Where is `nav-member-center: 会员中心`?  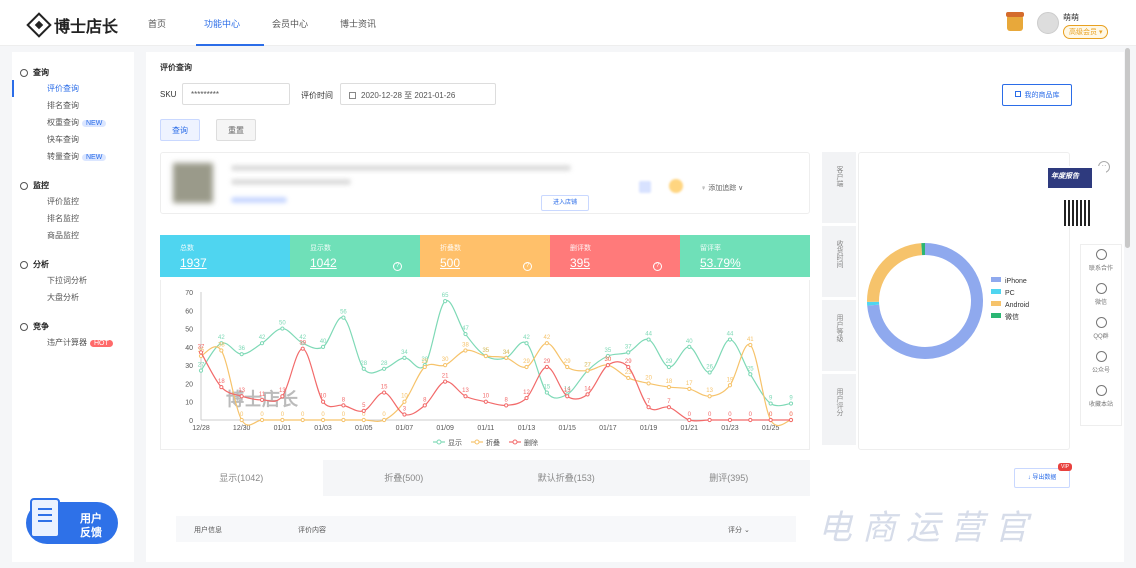
nav-member-center: 会员中心 is located at coordinates (298, 23).